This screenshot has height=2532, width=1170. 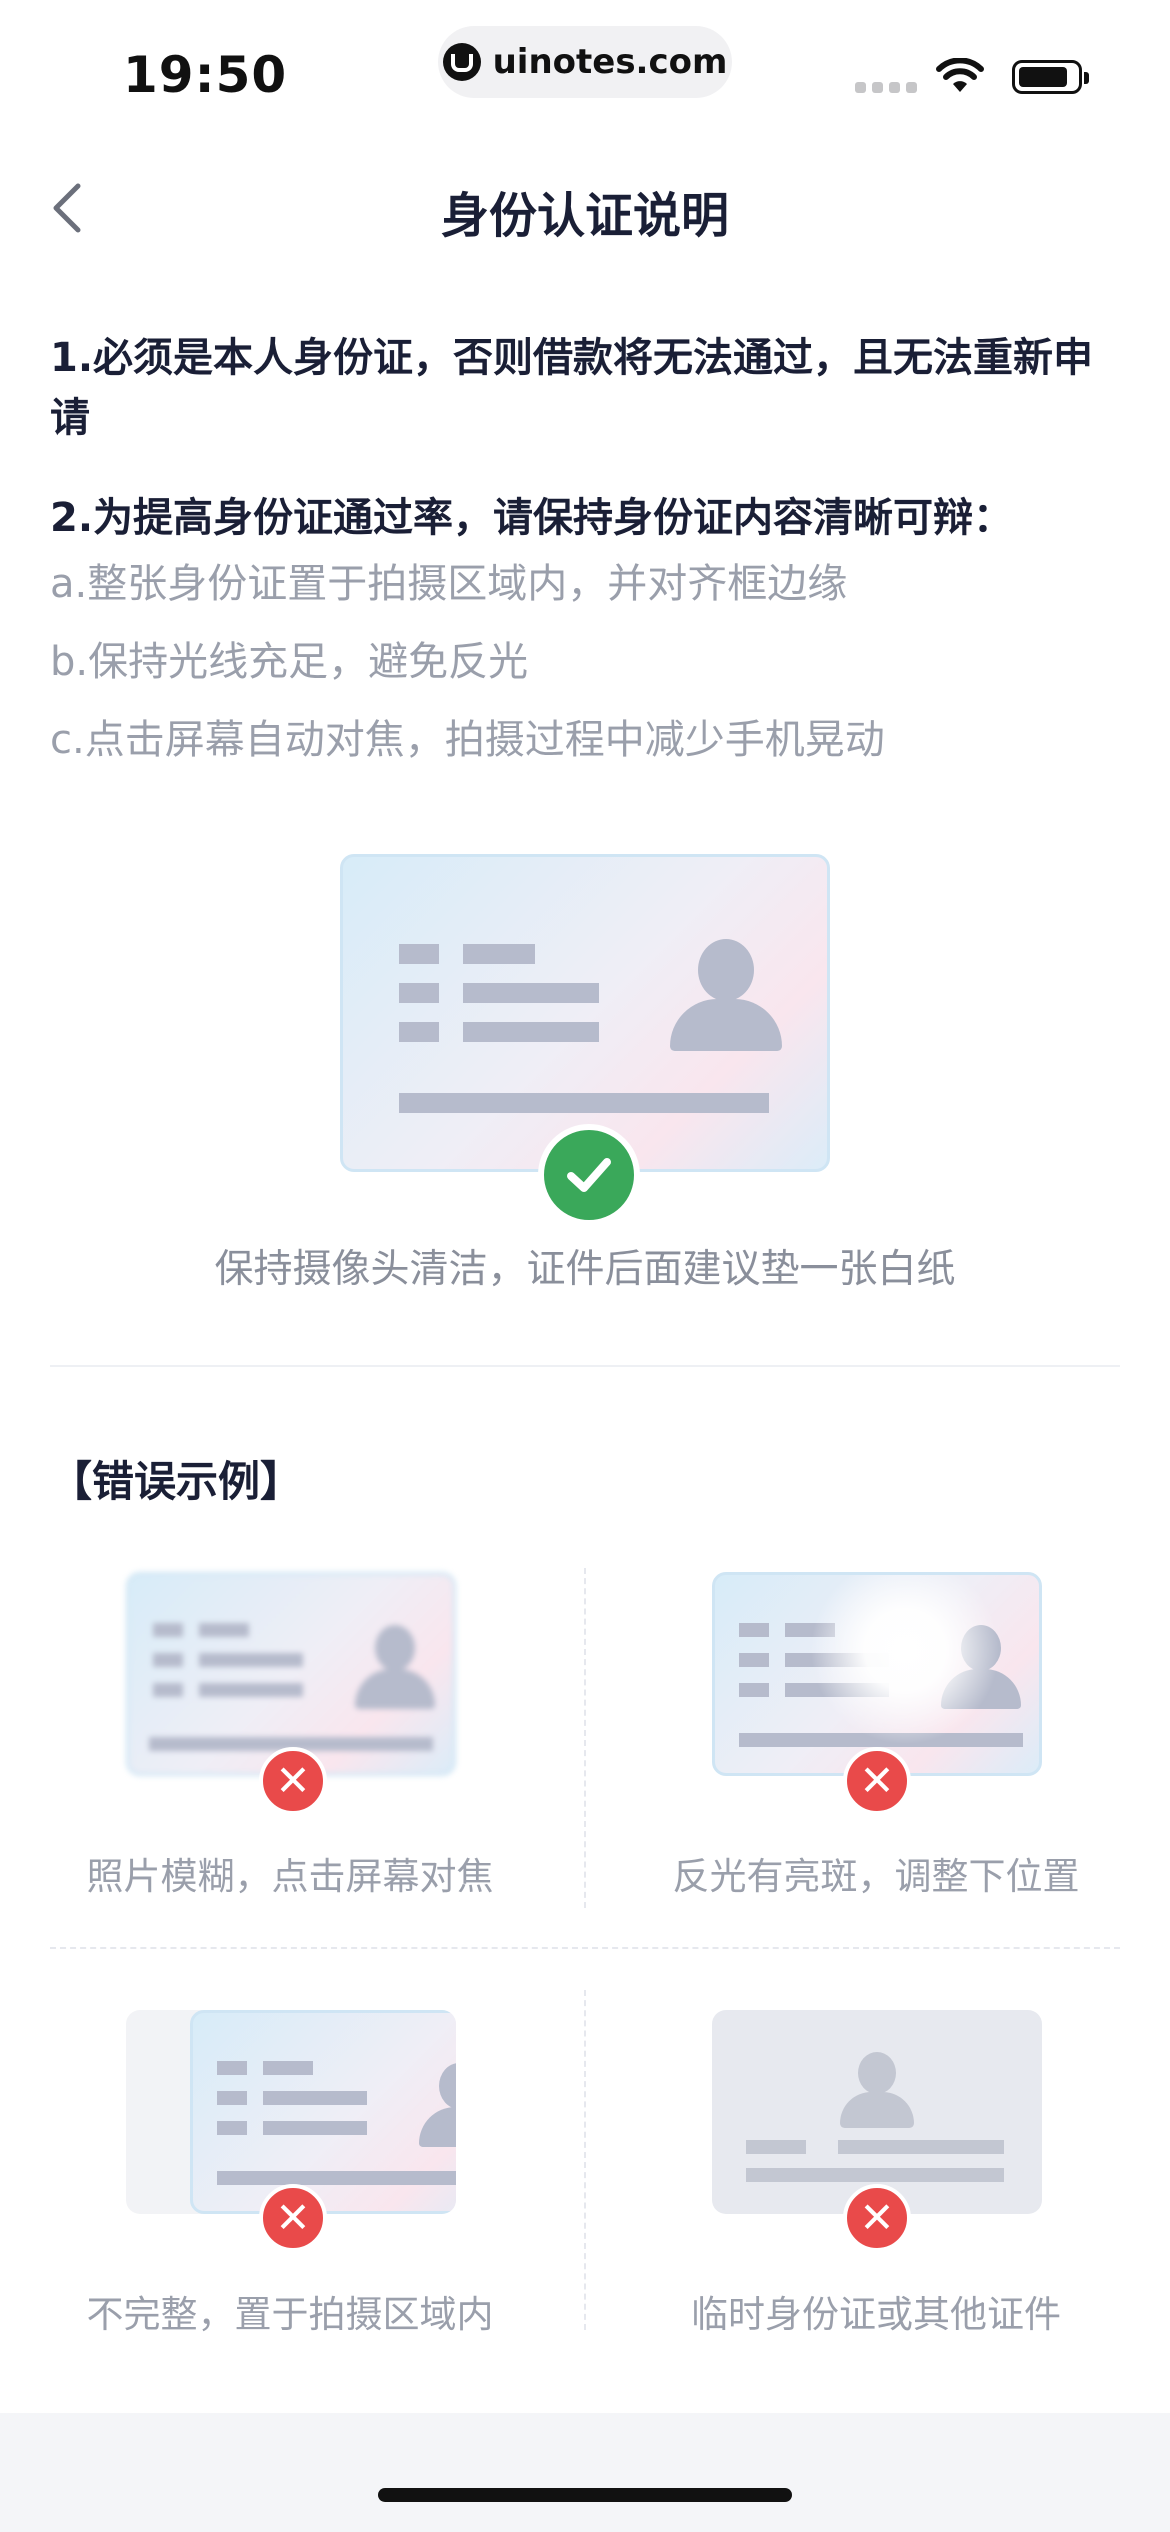 What do you see at coordinates (585, 2160) in the screenshot?
I see `grid-divider-vertical-bottom` at bounding box center [585, 2160].